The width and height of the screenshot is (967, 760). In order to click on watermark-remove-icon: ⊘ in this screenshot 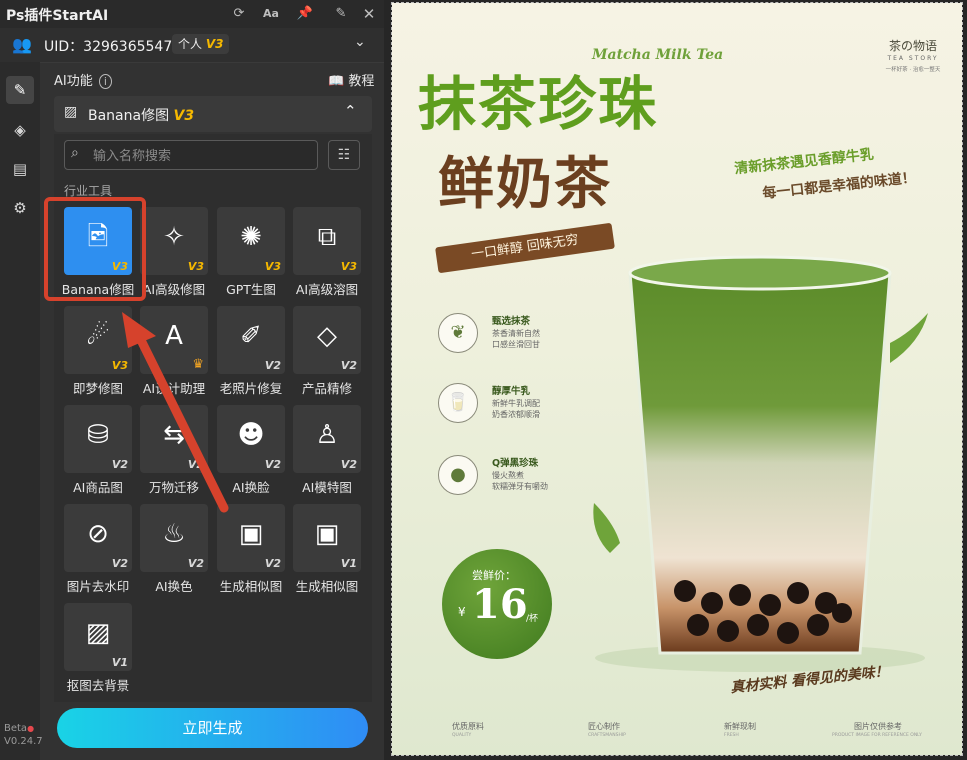, I will do `click(98, 534)`.